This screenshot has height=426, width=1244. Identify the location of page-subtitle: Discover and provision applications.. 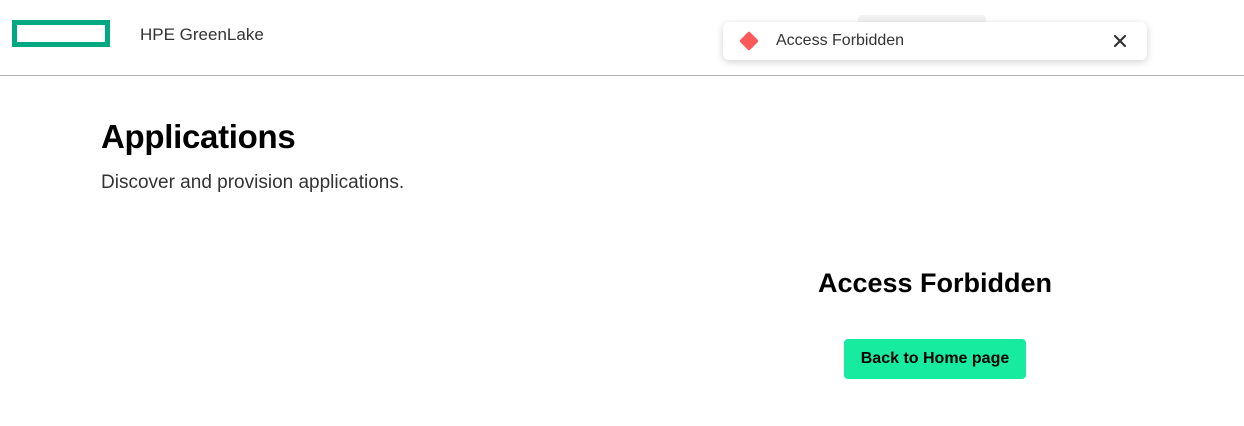
(253, 182).